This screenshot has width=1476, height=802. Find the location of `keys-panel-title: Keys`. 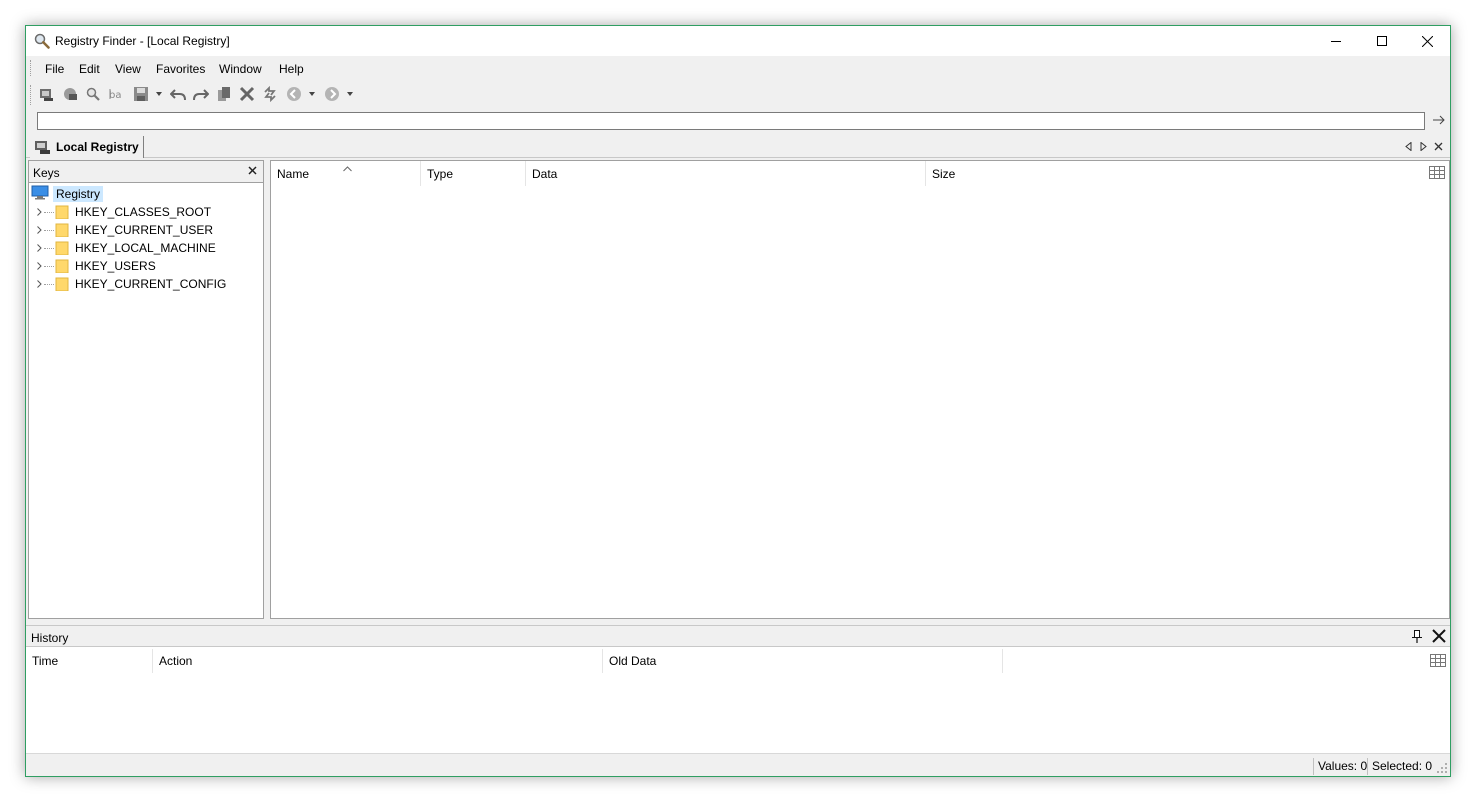

keys-panel-title: Keys is located at coordinates (46, 173).